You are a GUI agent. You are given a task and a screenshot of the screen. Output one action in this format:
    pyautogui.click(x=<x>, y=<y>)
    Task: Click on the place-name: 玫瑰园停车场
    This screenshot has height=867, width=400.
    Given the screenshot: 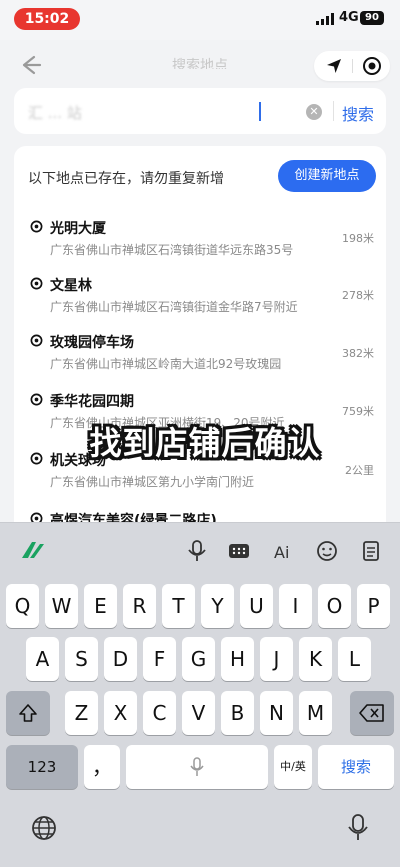 What is the action you would take?
    pyautogui.click(x=92, y=343)
    